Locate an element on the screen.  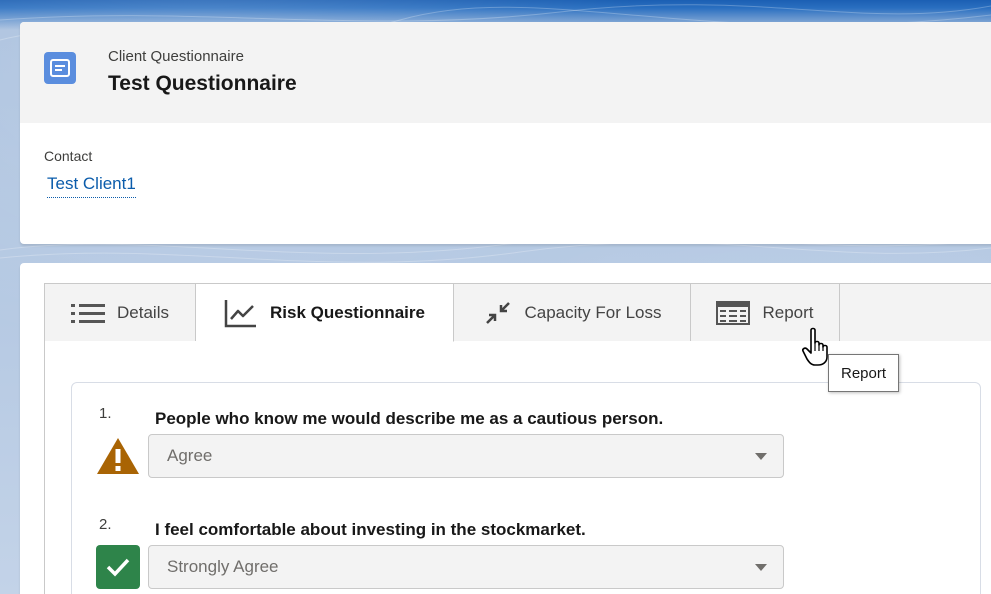
selected-value: Agree is located at coordinates (190, 455).